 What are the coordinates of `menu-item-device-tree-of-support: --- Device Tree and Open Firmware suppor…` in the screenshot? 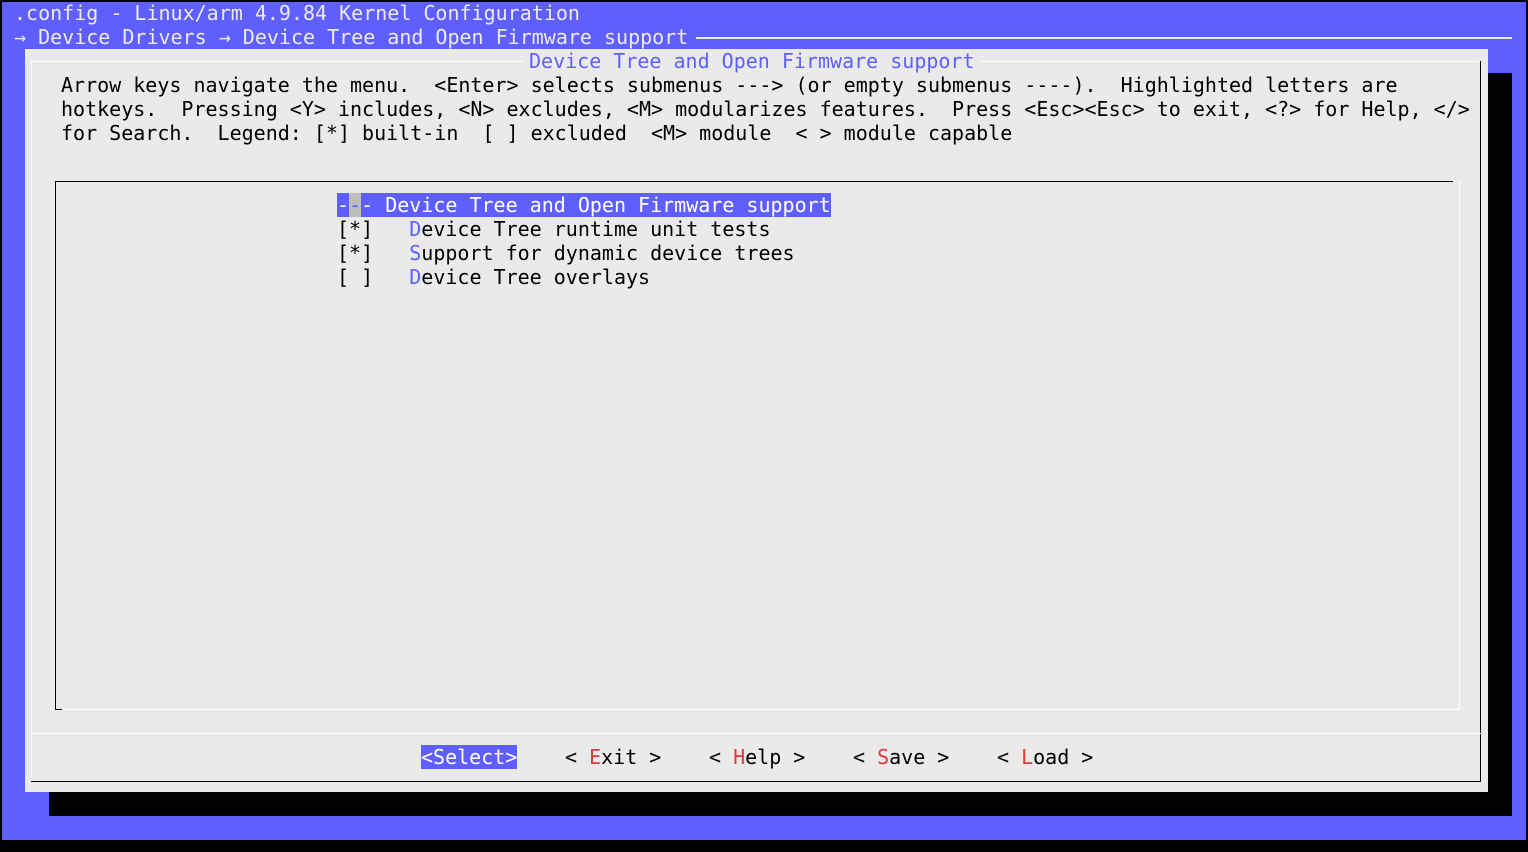 It's located at (584, 205).